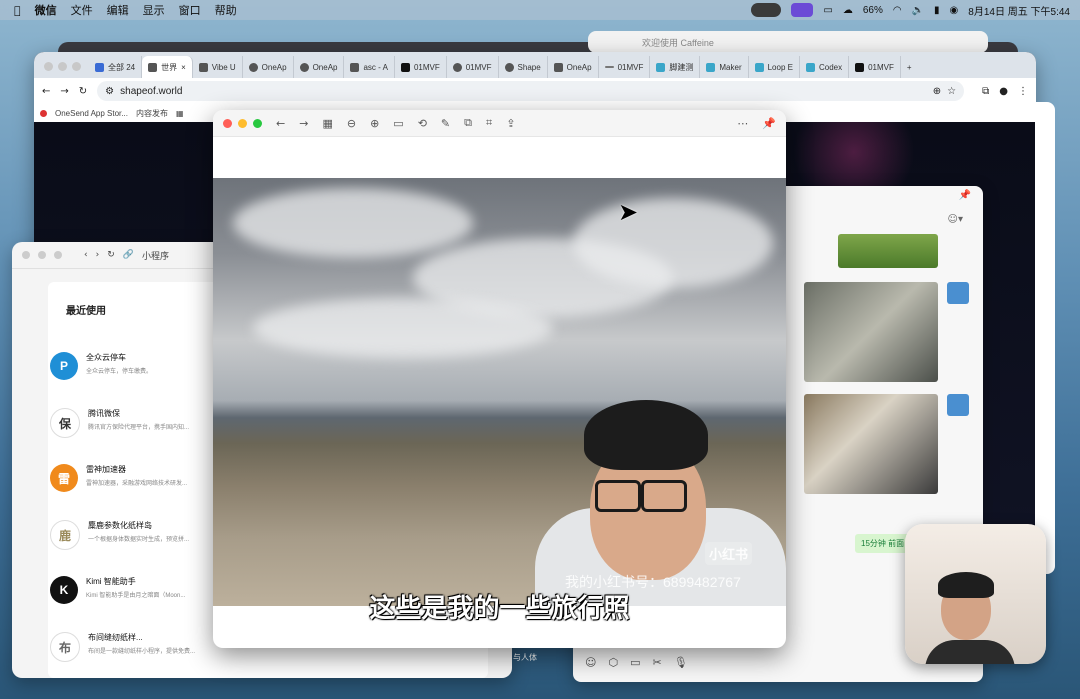 This screenshot has height=699, width=1080. What do you see at coordinates (98, 255) in the screenshot?
I see `forward-icon: ›` at bounding box center [98, 255].